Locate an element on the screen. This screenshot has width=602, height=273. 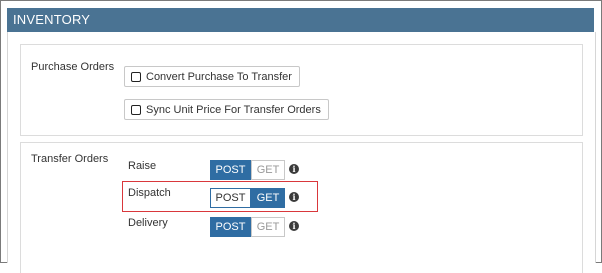
delivery-get-option: GET is located at coordinates (268, 227).